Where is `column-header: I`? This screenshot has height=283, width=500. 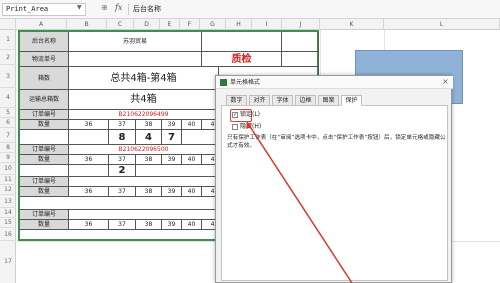 column-header: I is located at coordinates (267, 24).